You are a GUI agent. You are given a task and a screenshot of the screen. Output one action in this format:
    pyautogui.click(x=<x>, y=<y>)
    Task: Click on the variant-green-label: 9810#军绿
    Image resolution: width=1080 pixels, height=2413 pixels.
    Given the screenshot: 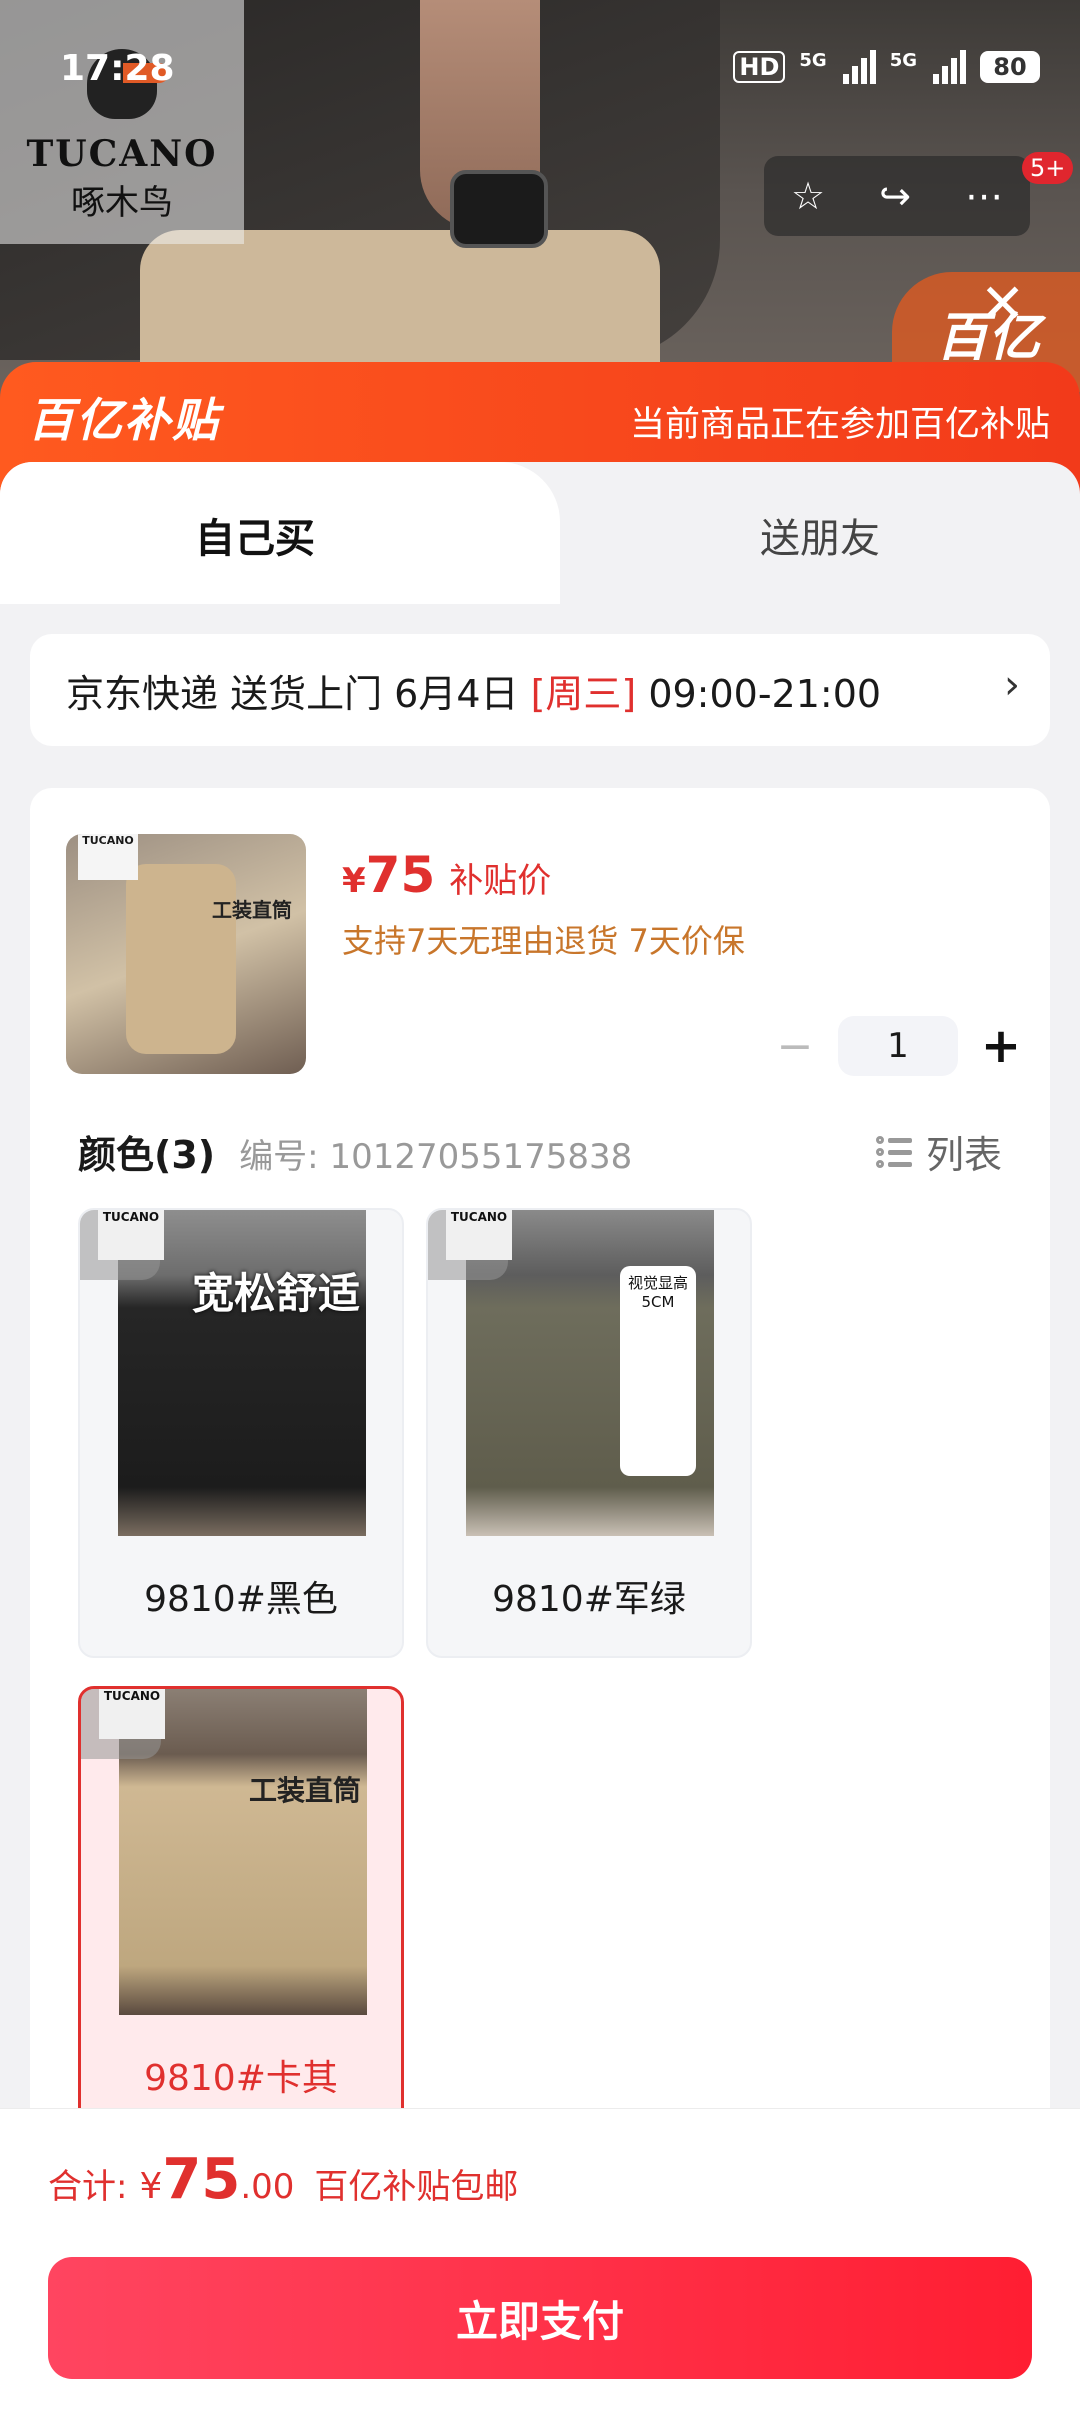 What is the action you would take?
    pyautogui.click(x=589, y=1599)
    